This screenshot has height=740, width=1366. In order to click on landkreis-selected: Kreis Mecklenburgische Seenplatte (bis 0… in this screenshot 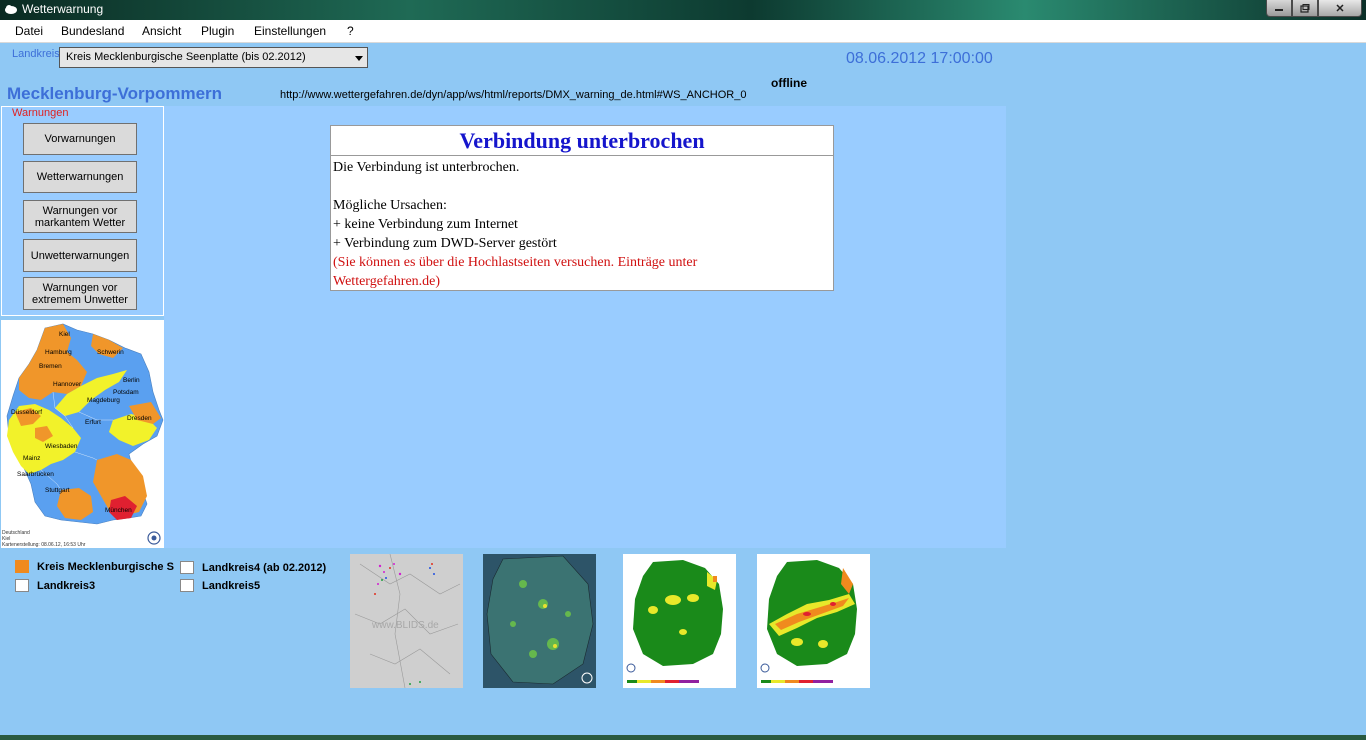, I will do `click(186, 57)`.